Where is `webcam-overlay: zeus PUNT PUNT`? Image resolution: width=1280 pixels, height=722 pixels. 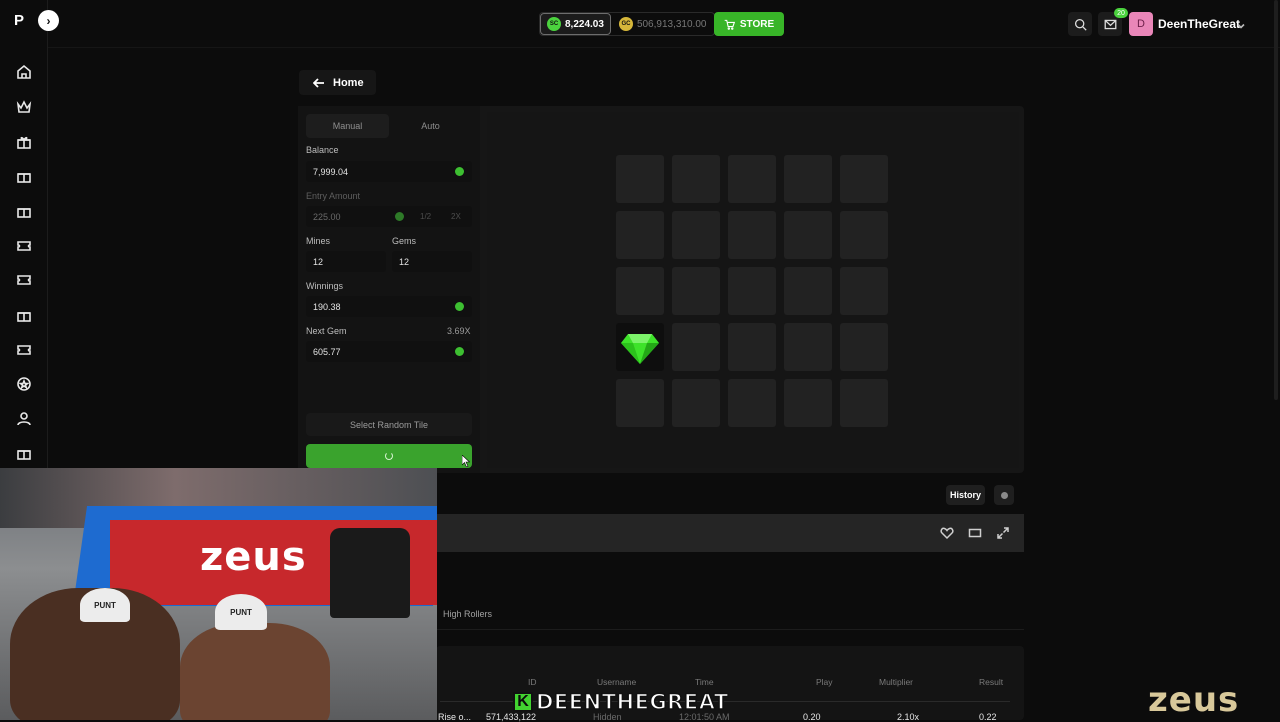
webcam-overlay: zeus PUNT PUNT is located at coordinates (218, 594).